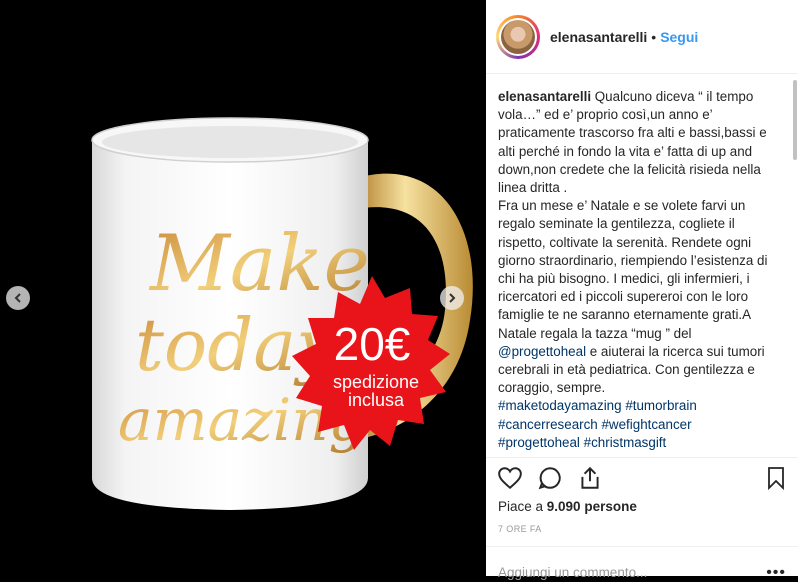  I want to click on mention-link: @progettoheal, so click(542, 351).